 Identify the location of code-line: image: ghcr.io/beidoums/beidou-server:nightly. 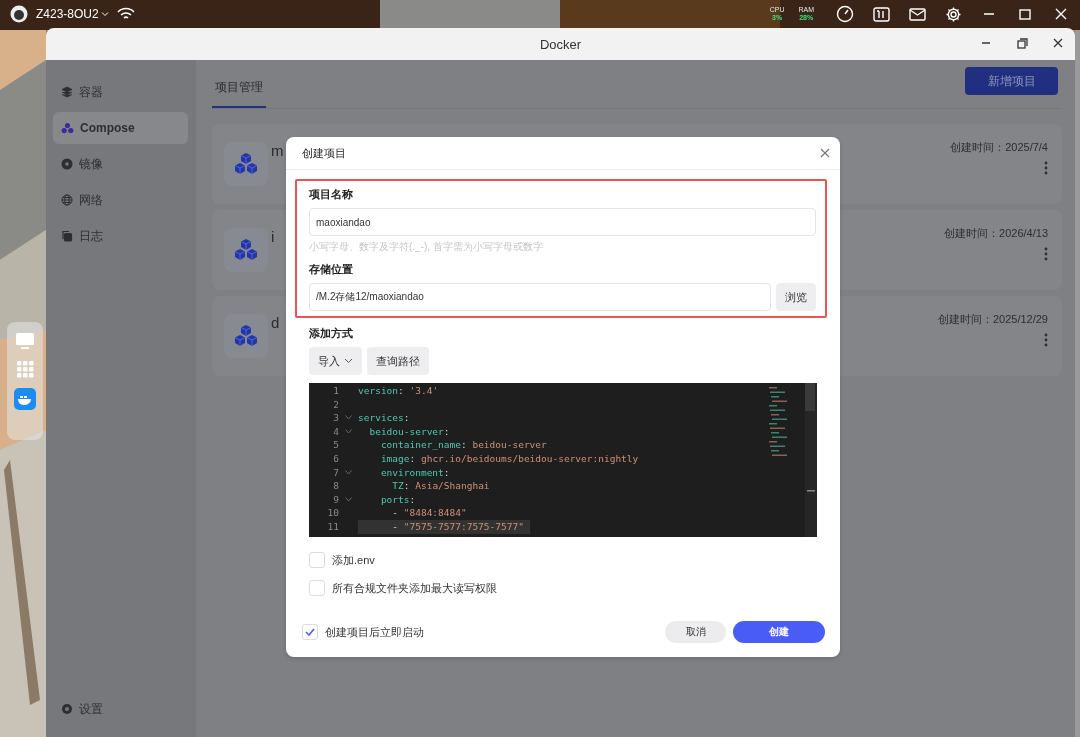
(509, 458).